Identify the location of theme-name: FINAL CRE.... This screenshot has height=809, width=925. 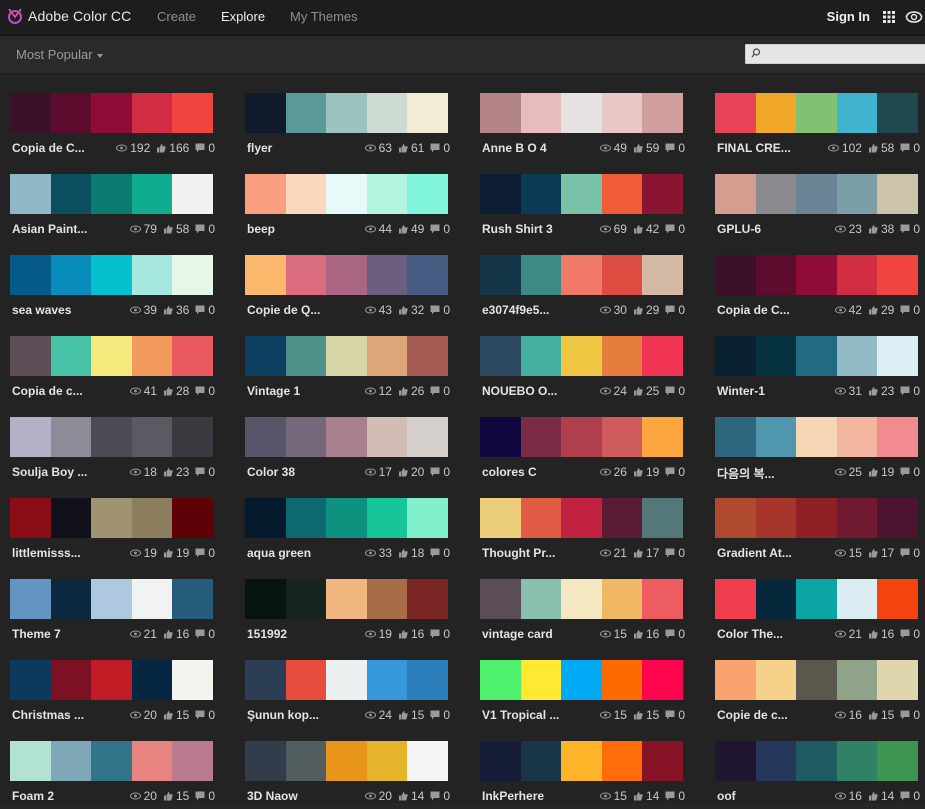
(766, 148).